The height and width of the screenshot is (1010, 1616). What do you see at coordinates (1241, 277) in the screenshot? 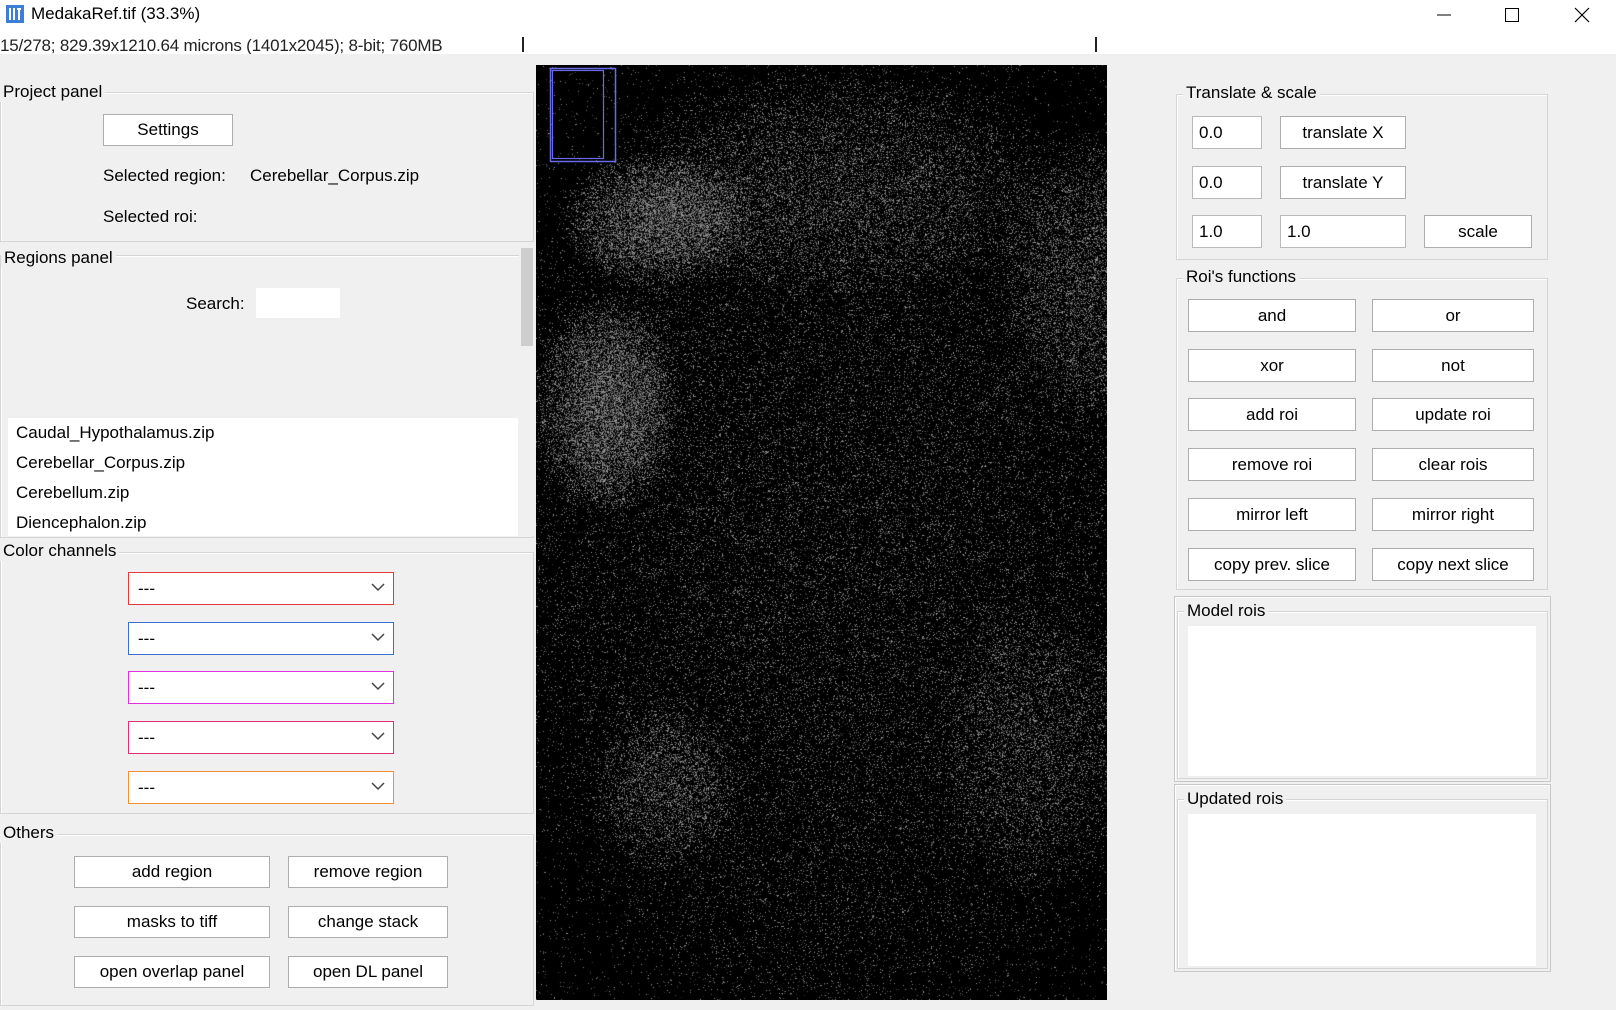
I see `roi-functions-title: Roi's functions` at bounding box center [1241, 277].